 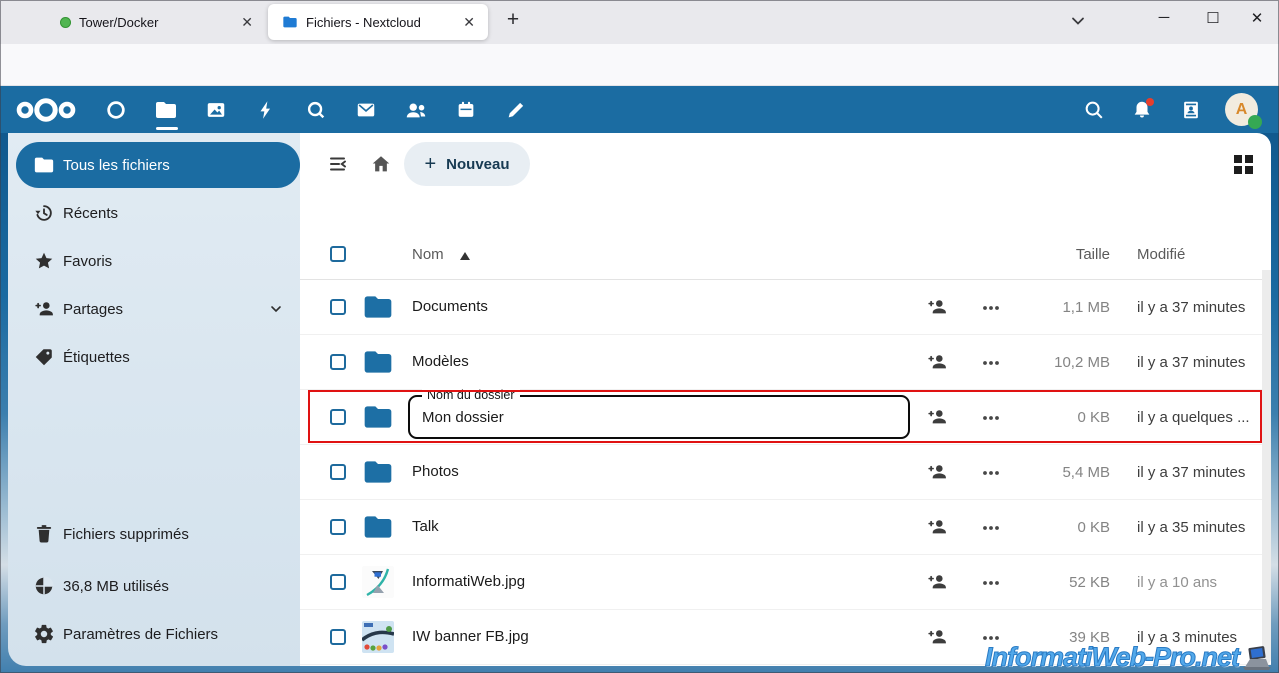 What do you see at coordinates (516, 110) in the screenshot?
I see `notes-app-icon` at bounding box center [516, 110].